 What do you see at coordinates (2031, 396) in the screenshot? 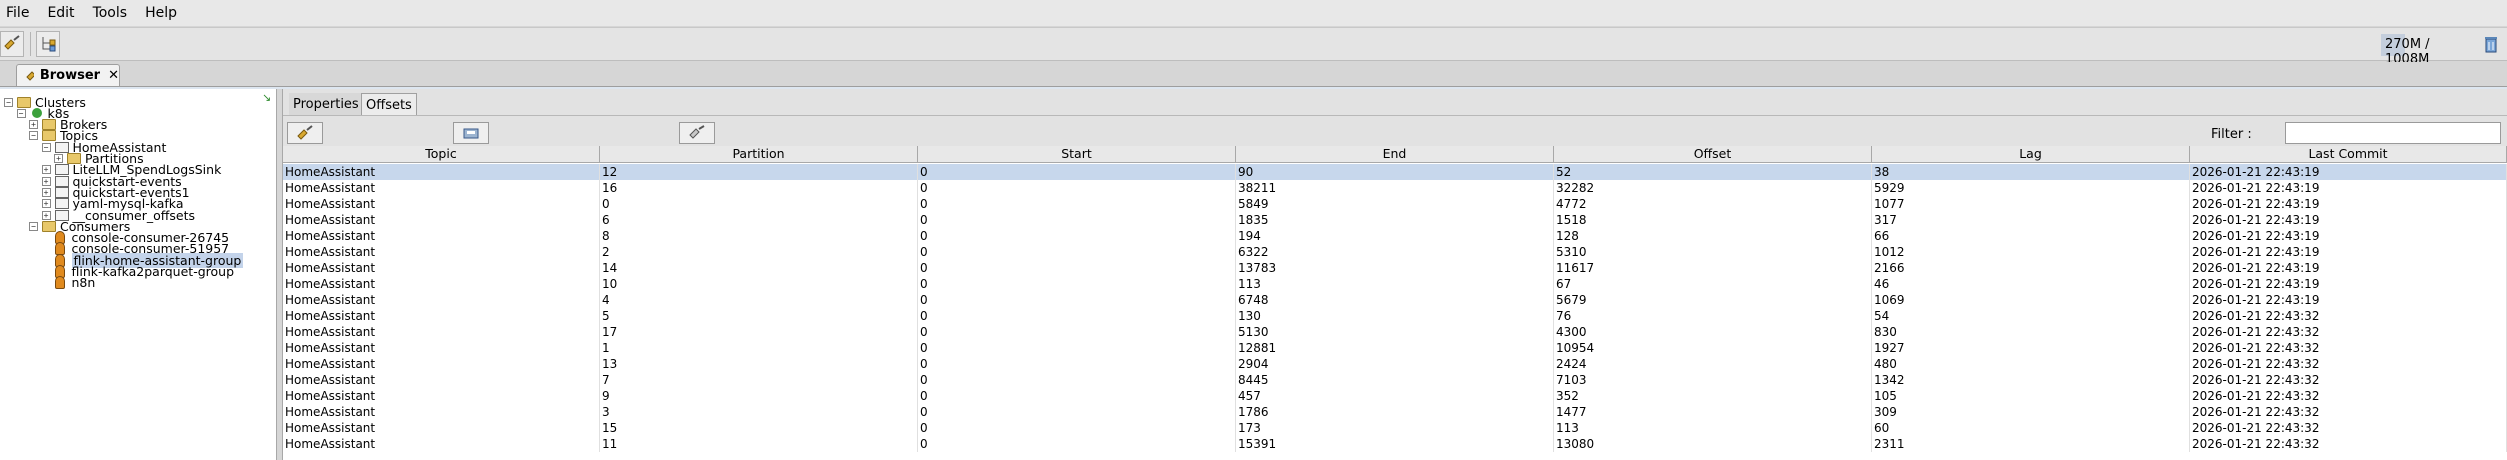
I see `table-cell: 105` at bounding box center [2031, 396].